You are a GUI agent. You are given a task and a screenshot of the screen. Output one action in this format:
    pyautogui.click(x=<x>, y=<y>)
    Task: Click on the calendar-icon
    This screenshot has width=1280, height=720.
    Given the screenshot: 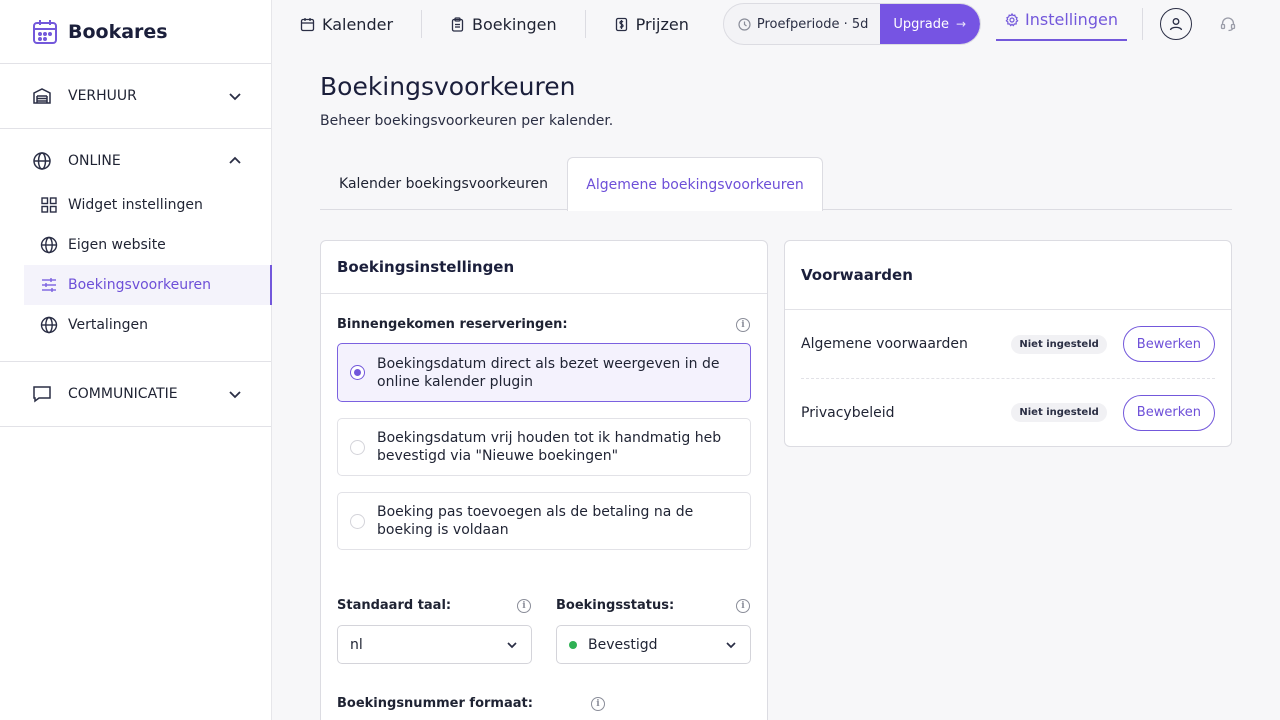 What is the action you would take?
    pyautogui.click(x=307, y=24)
    